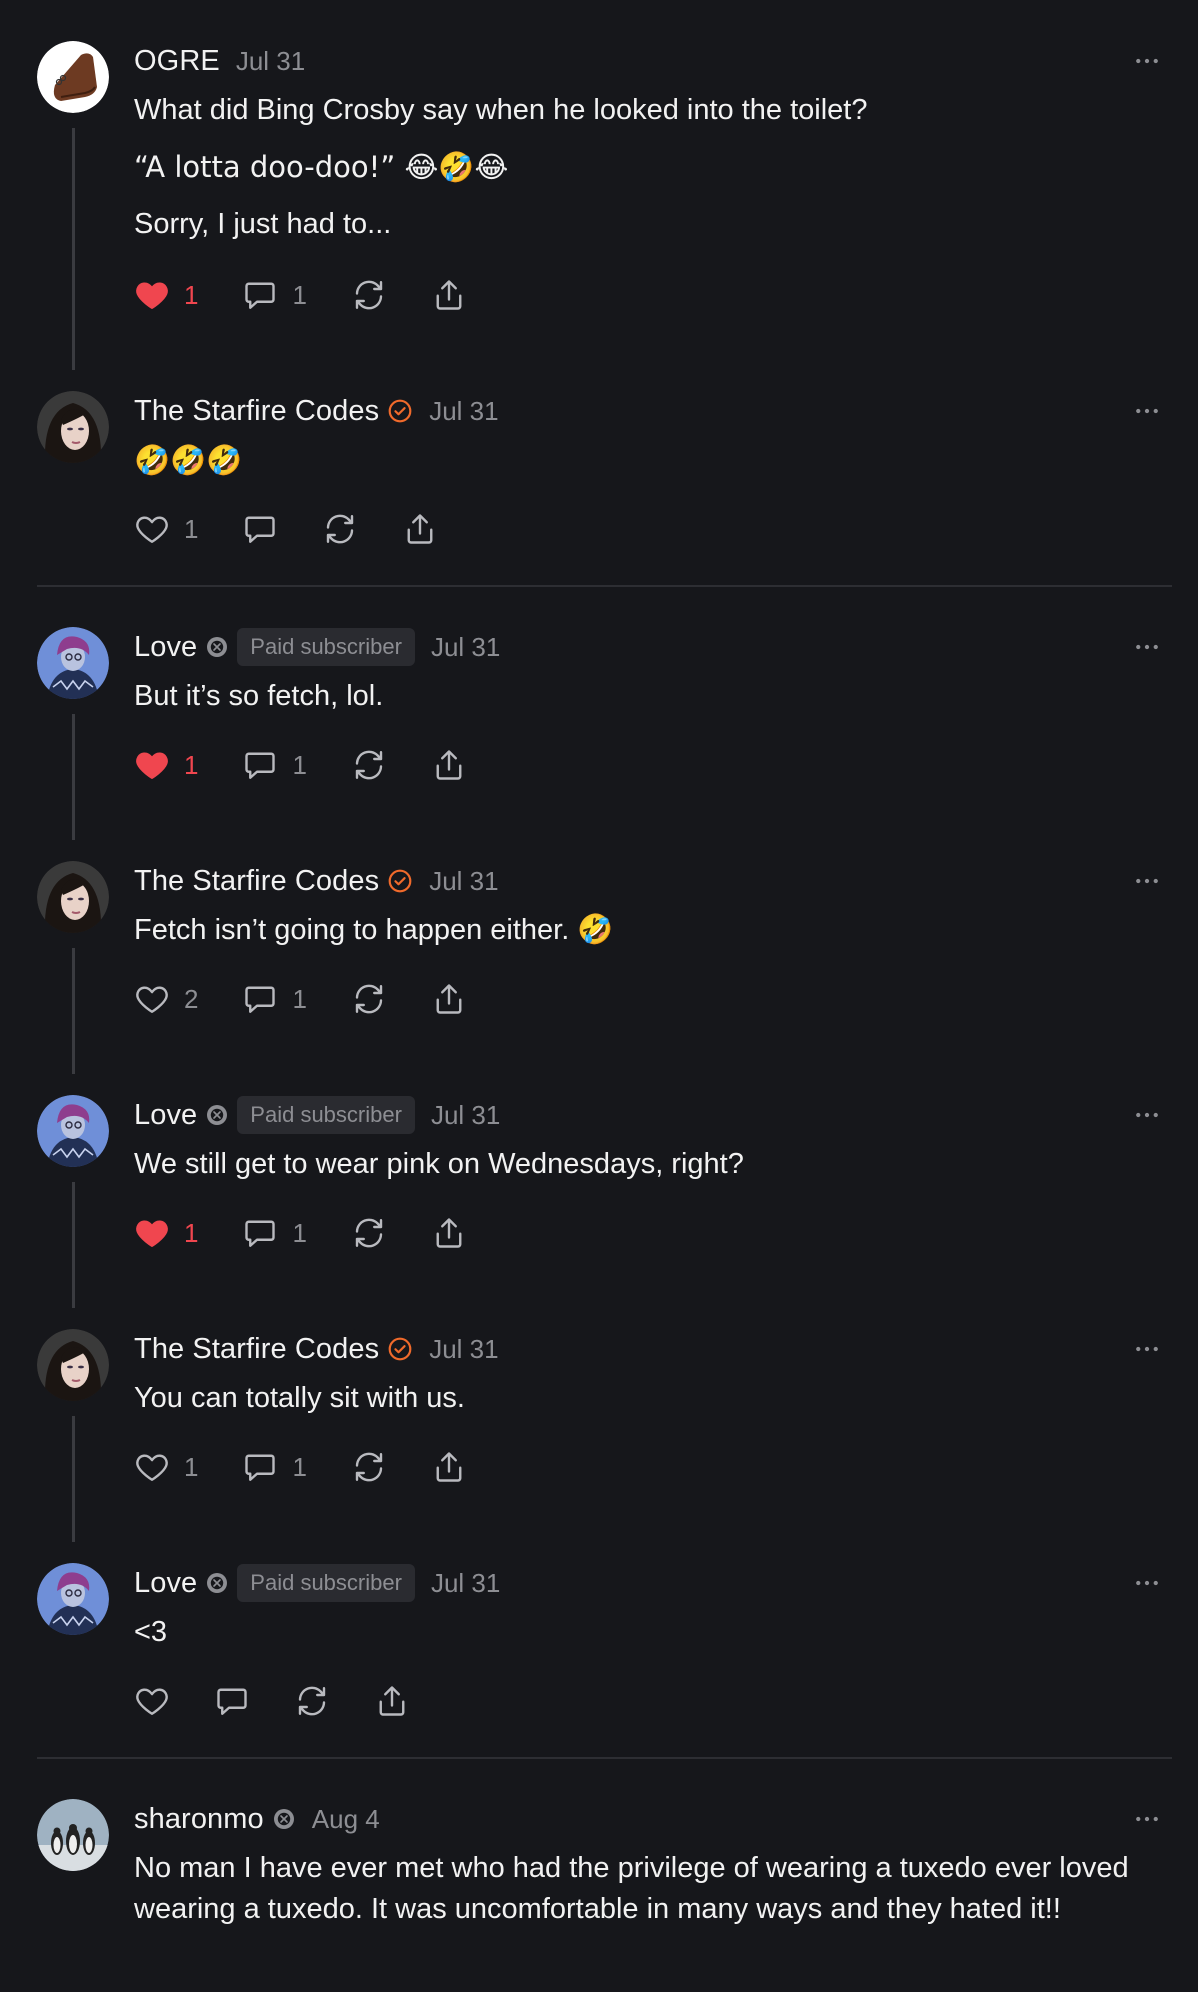 This screenshot has height=1992, width=1198. What do you see at coordinates (648, 704) in the screenshot?
I see `comment-body: But it’s so fetch, lol.` at bounding box center [648, 704].